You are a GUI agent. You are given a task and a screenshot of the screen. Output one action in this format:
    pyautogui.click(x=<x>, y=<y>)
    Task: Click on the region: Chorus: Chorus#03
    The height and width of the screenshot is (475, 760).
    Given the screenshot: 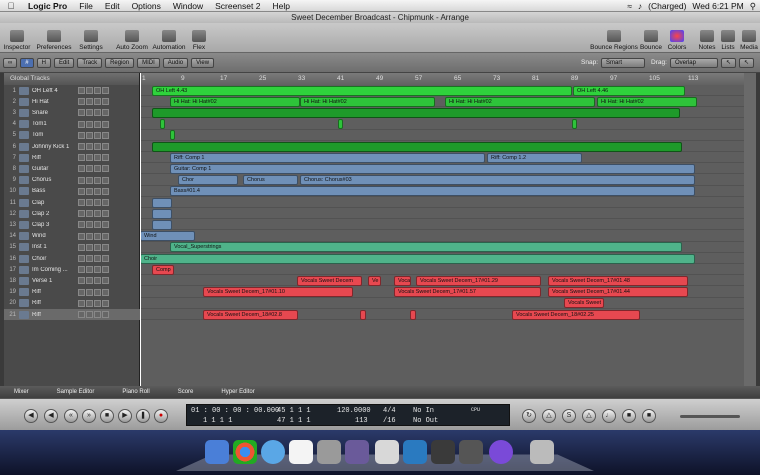 What is the action you would take?
    pyautogui.click(x=497, y=180)
    